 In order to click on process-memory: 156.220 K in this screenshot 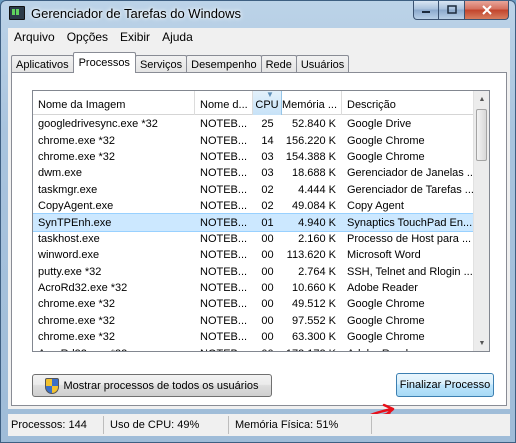, I will do `click(310, 140)`.